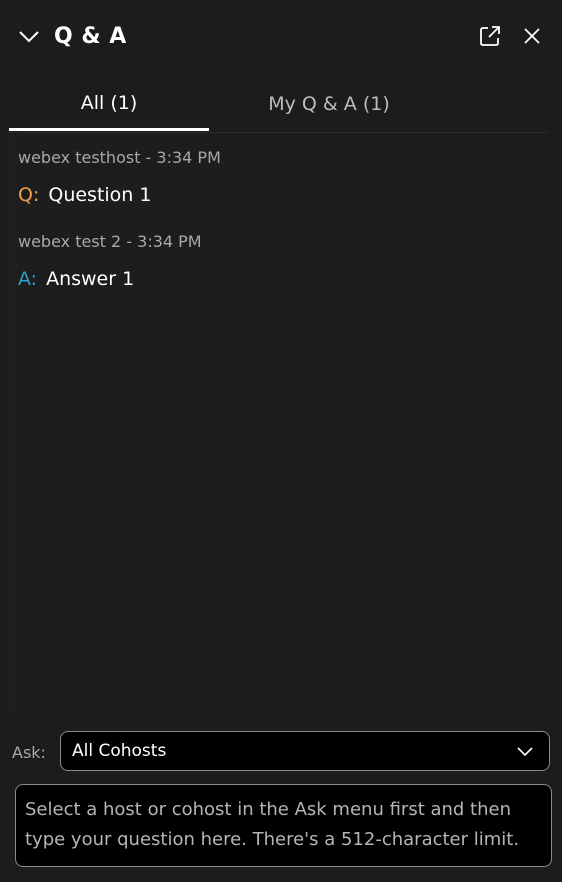  What do you see at coordinates (119, 157) in the screenshot?
I see `entry-meta: webex testhost - 3:34 PM` at bounding box center [119, 157].